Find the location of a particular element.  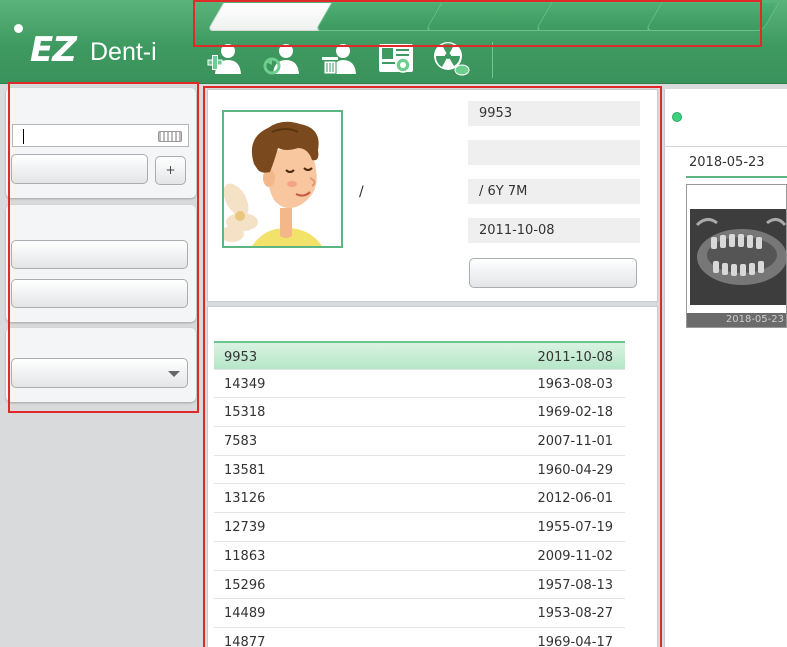

imaging-date: 2018-05-23 is located at coordinates (727, 162).